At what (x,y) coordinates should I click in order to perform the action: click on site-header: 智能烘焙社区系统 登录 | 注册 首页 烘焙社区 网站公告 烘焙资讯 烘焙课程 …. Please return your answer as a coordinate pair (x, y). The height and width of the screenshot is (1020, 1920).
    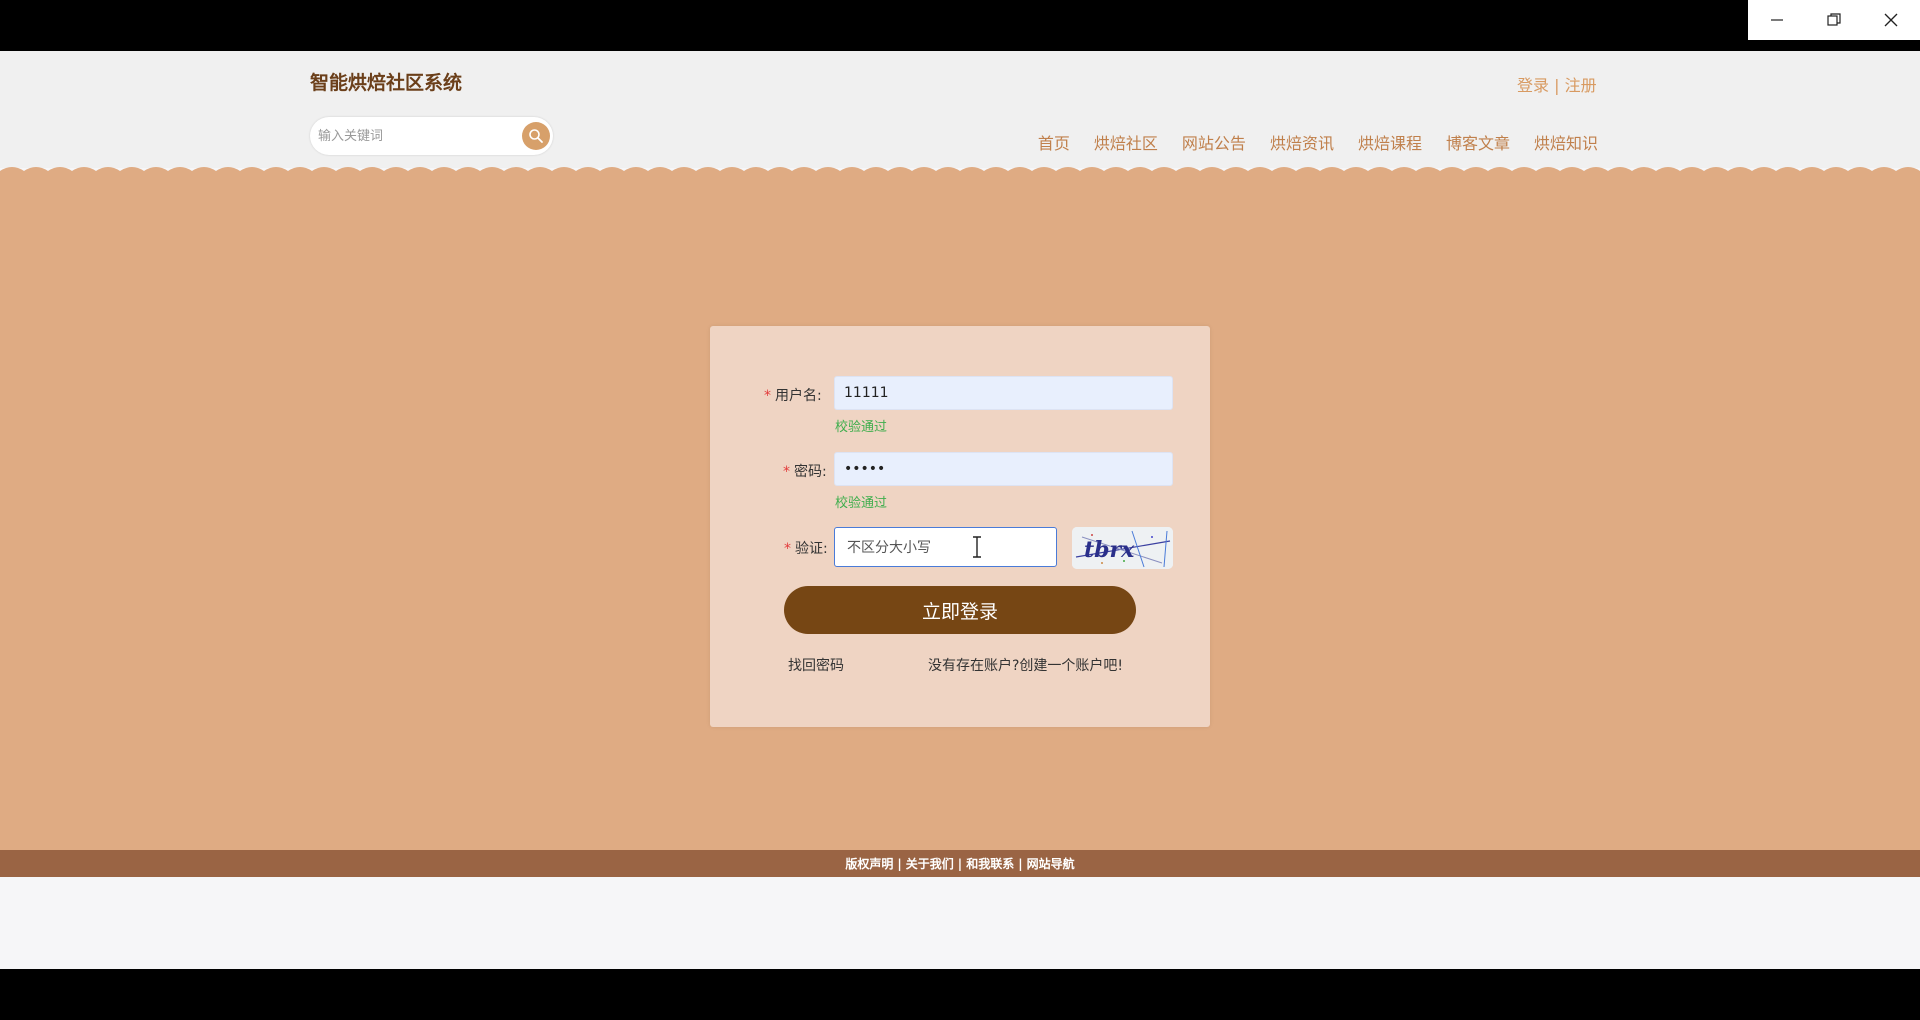
    Looking at the image, I should click on (960, 109).